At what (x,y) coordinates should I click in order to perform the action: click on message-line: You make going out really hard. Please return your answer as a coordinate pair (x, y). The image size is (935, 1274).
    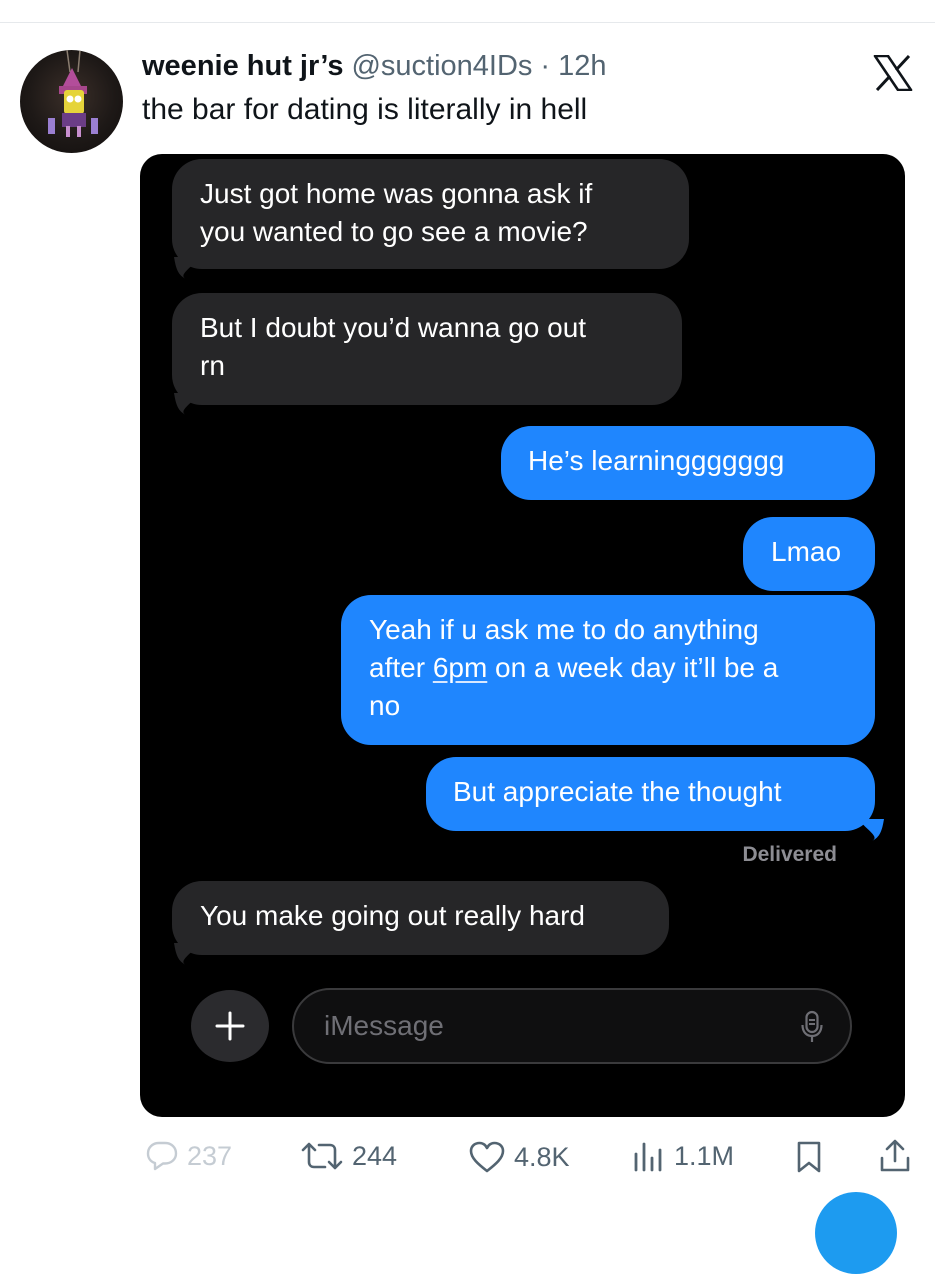
    Looking at the image, I should click on (392, 915).